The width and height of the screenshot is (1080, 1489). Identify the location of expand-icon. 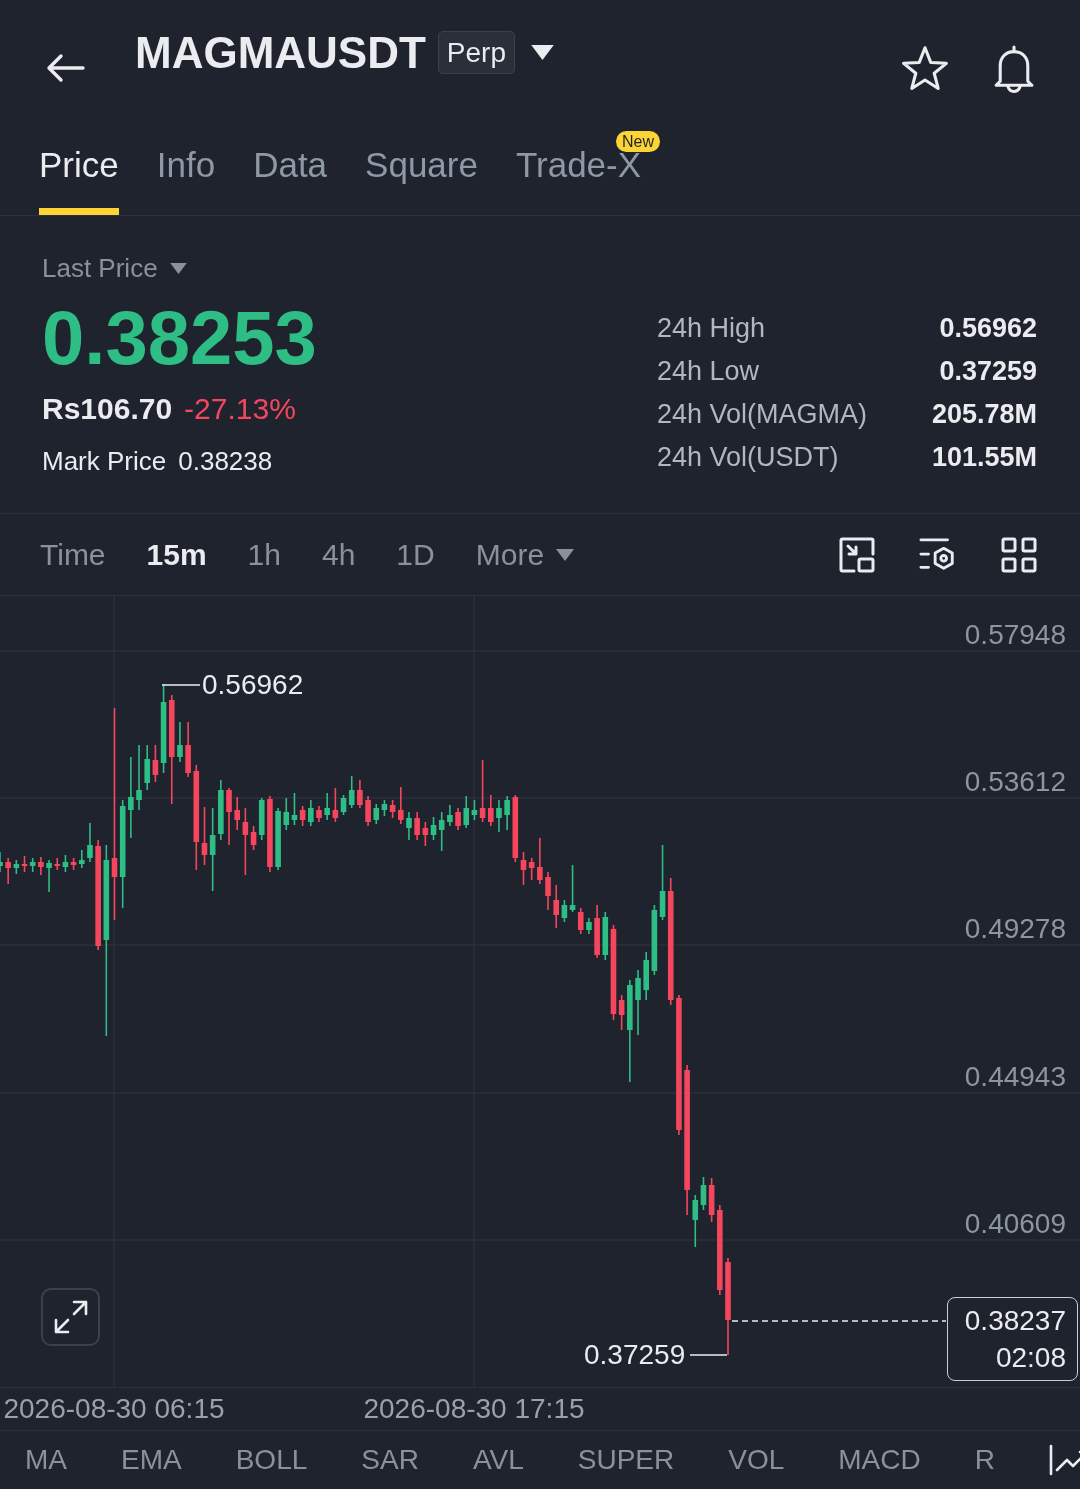
(70, 1317).